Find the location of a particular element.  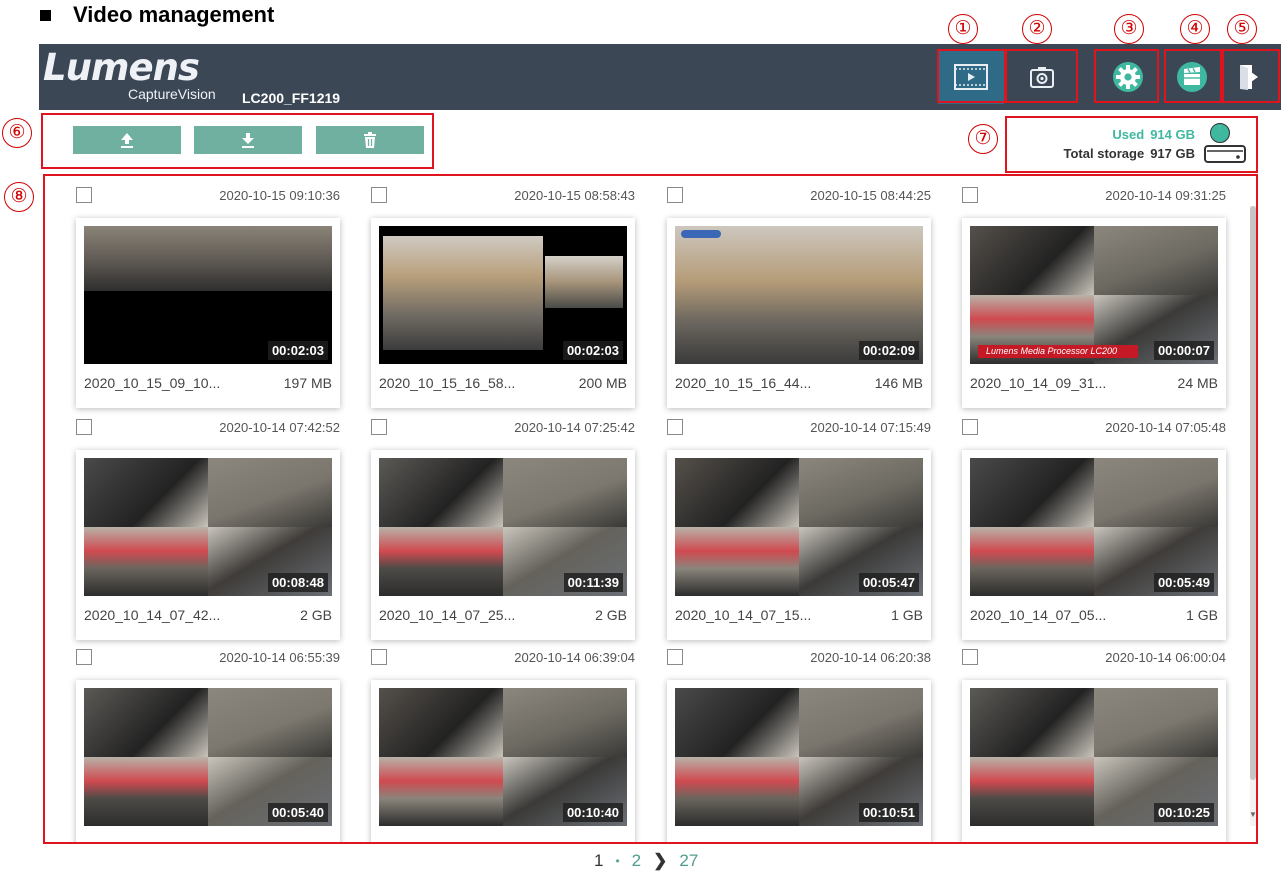

video-duration: 00:10:40 is located at coordinates (592, 812).